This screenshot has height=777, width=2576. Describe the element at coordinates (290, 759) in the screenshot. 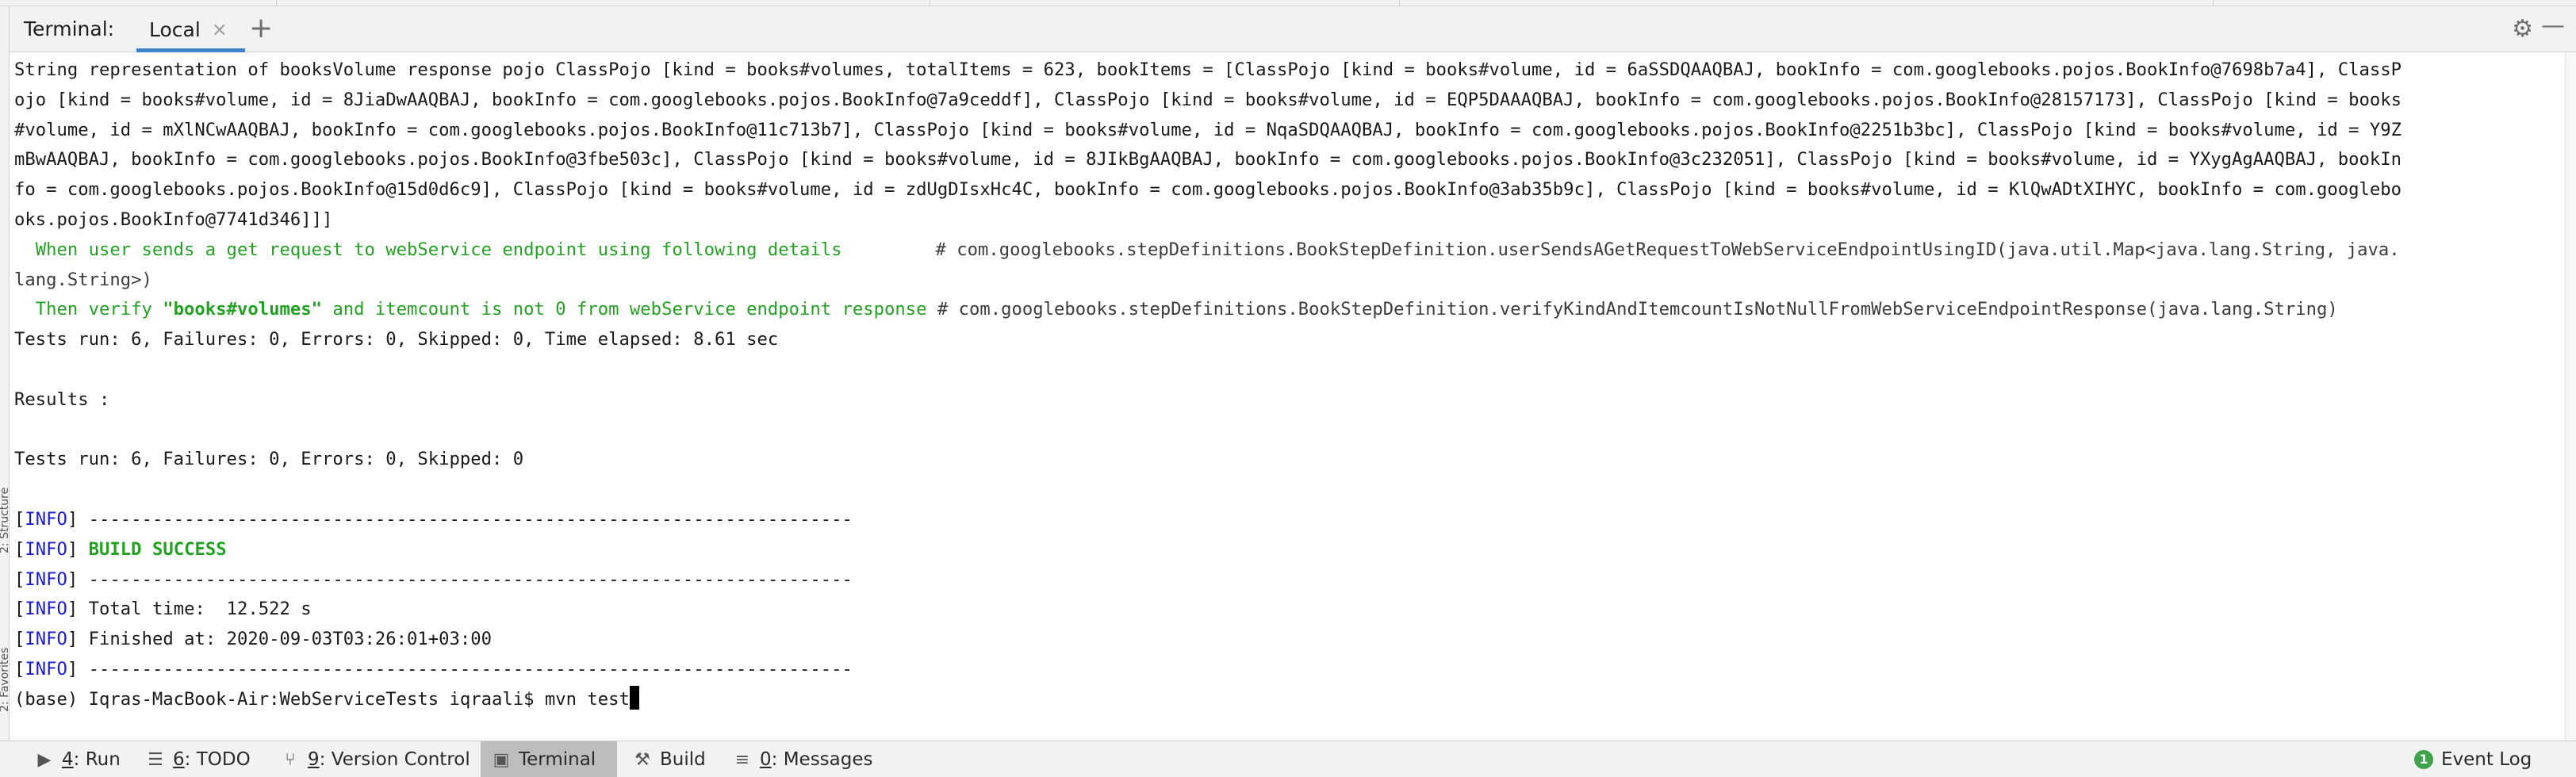

I see `version-control-icon: ⑂` at that location.